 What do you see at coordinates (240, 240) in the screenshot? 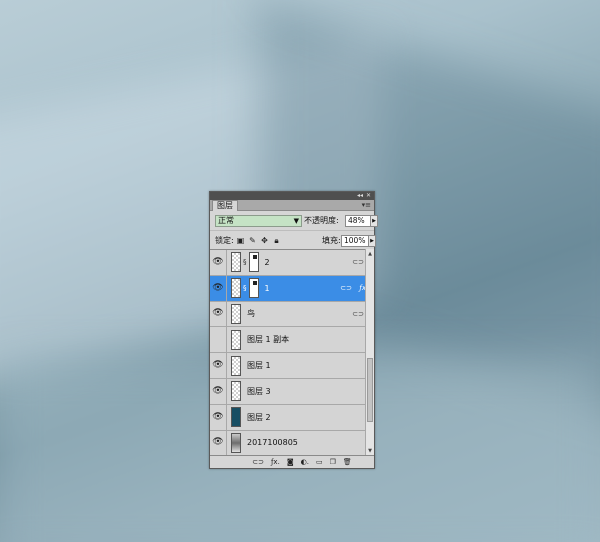
I see `lock-transparency-icon: ▣` at bounding box center [240, 240].